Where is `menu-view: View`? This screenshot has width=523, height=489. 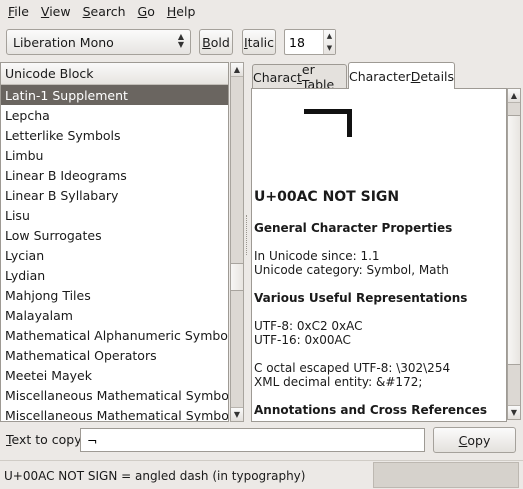 menu-view: View is located at coordinates (56, 11).